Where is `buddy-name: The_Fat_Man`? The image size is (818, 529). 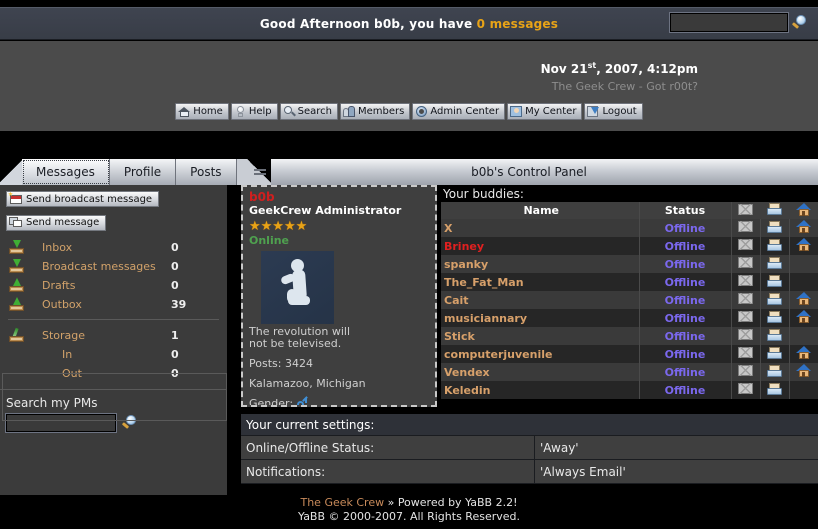 buddy-name: The_Fat_Man is located at coordinates (540, 282).